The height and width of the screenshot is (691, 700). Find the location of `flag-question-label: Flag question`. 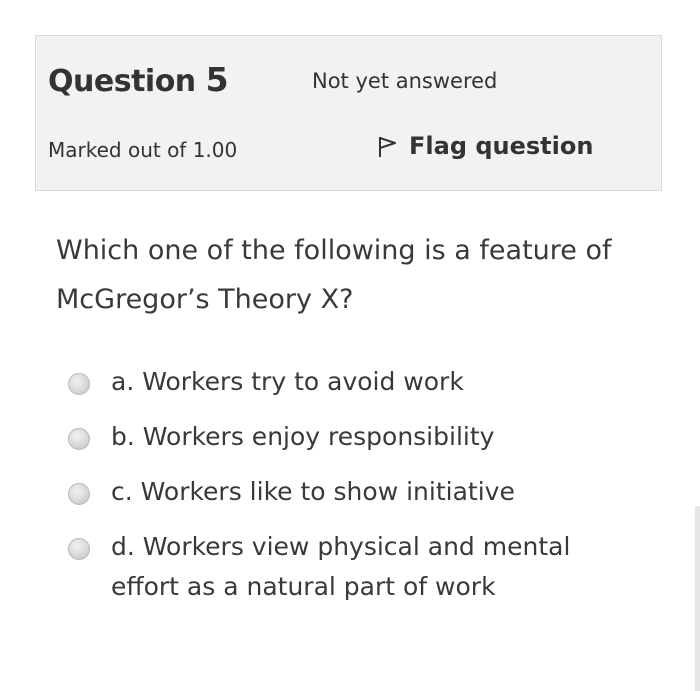

flag-question-label: Flag question is located at coordinates (501, 146).